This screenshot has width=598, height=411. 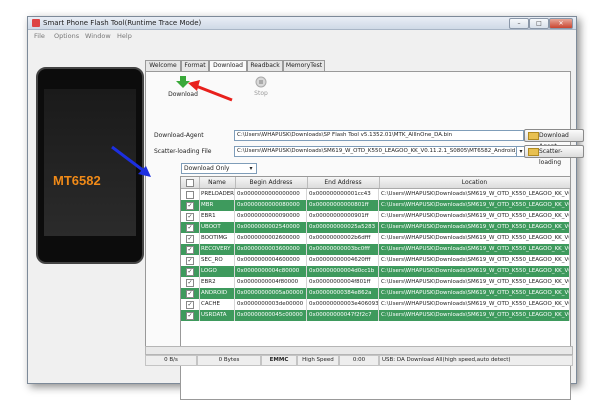 I want to click on stop-tool-button: Stop, so click(x=261, y=86).